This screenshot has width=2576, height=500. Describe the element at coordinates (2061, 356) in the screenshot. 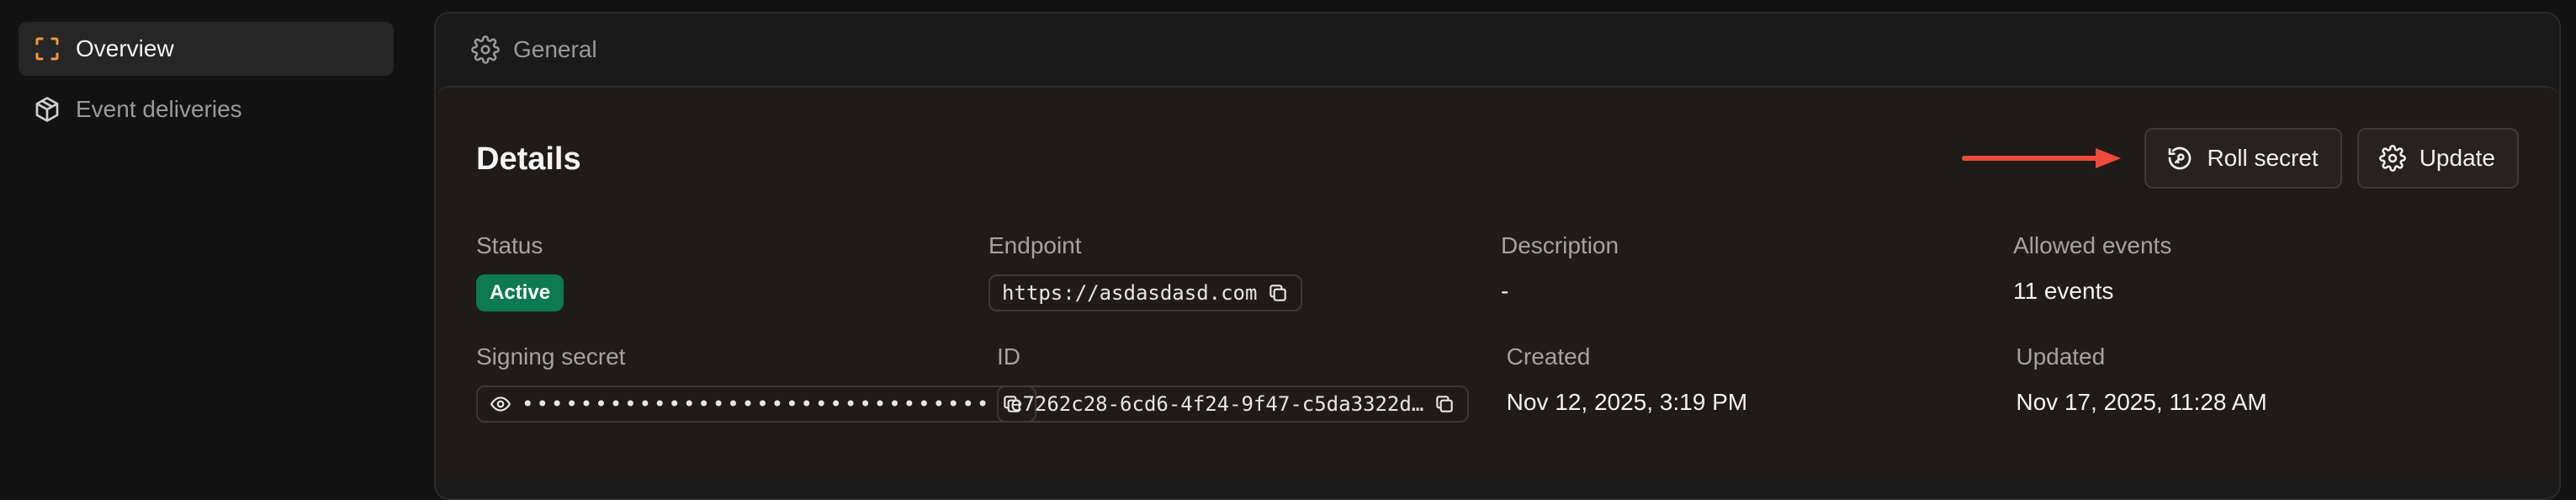

I see `updated-label: Updated` at that location.